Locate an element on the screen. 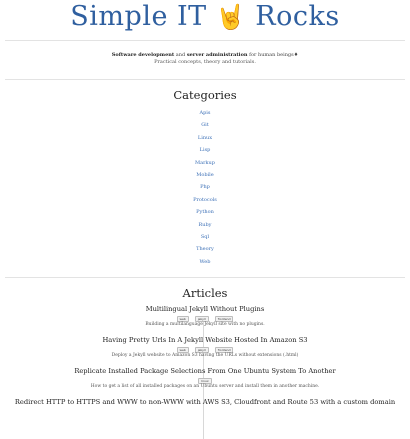 This screenshot has height=439, width=410. articles-heading: Articles is located at coordinates (205, 293).